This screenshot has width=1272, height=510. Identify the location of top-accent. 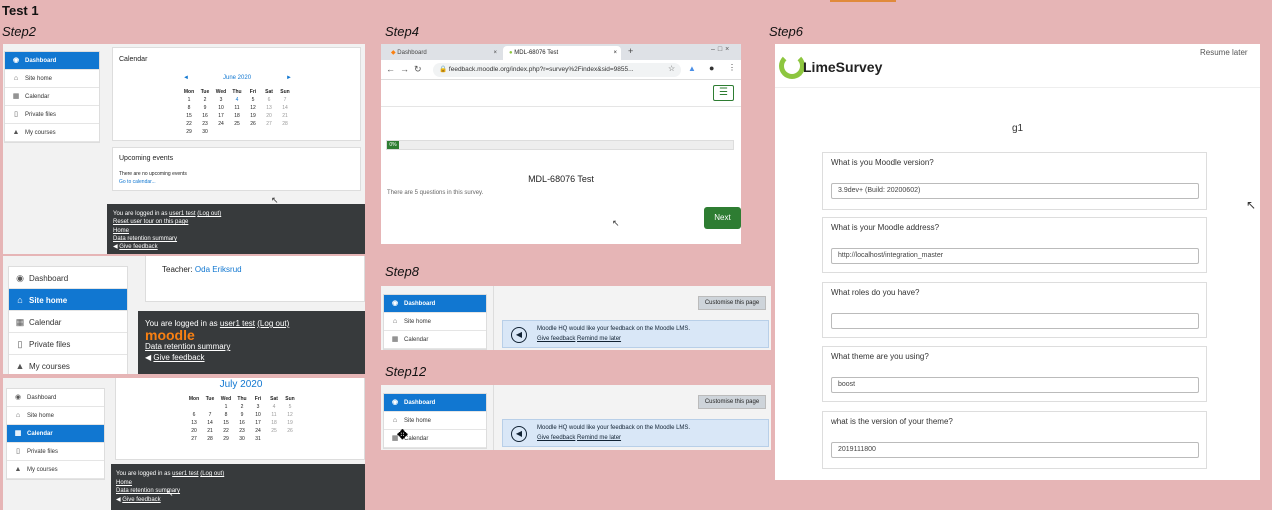
(863, 1).